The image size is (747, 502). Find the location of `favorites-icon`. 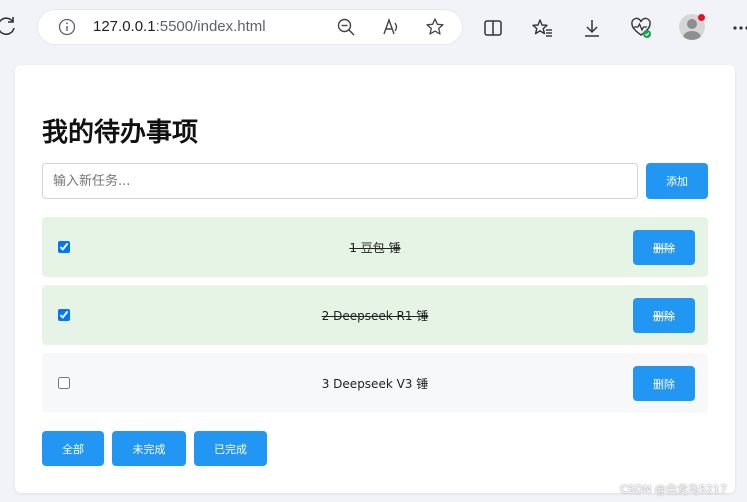

favorites-icon is located at coordinates (542, 28).